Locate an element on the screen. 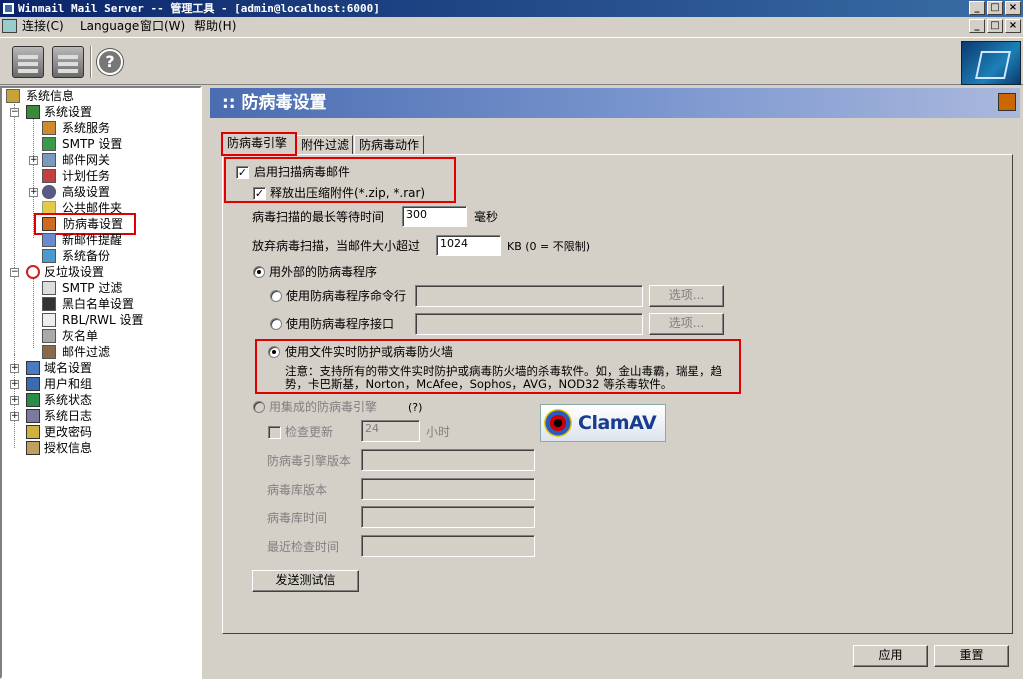 The image size is (1023, 679). close-button: × is located at coordinates (1013, 8).